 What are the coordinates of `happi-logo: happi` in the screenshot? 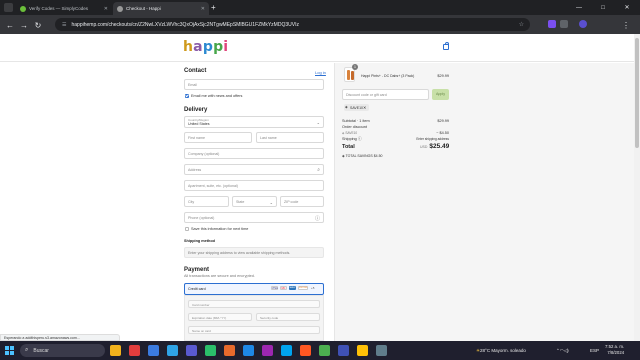 It's located at (205, 47).